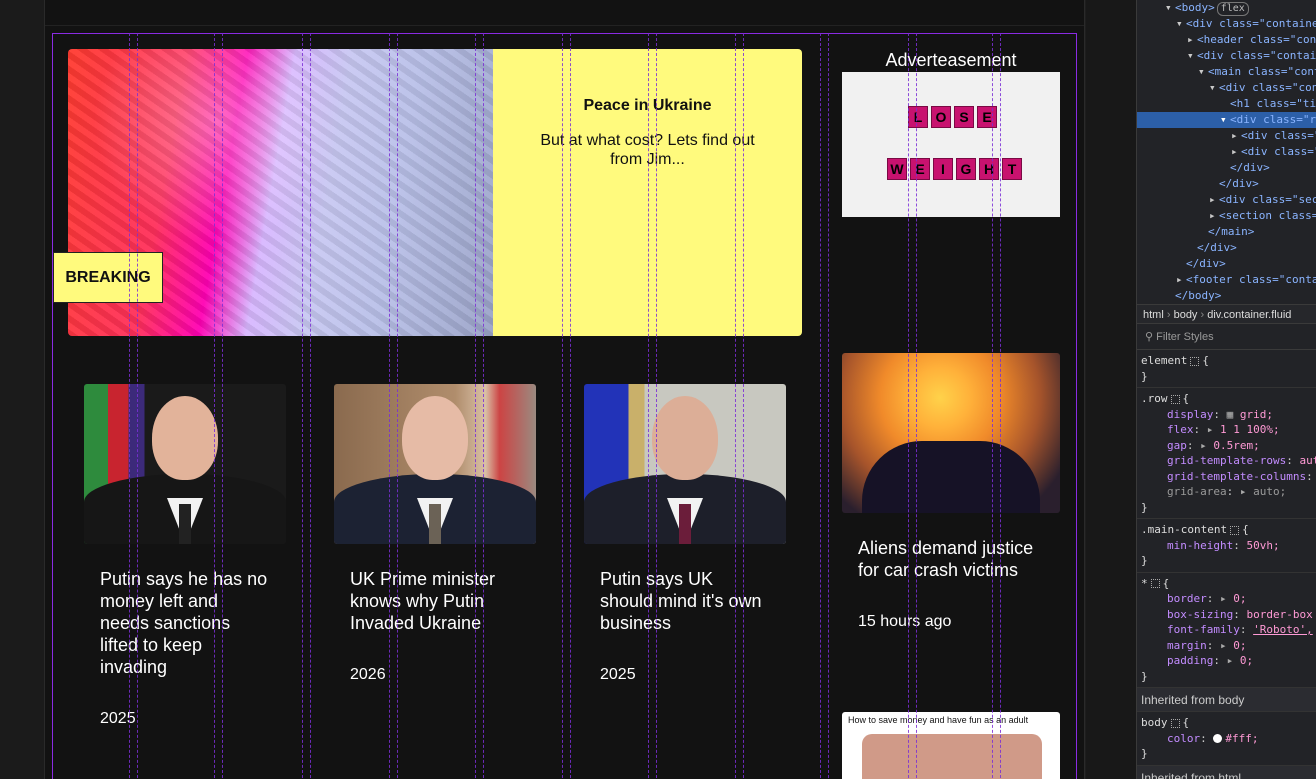 Image resolution: width=1316 pixels, height=779 pixels. Describe the element at coordinates (951, 144) in the screenshot. I see `ad-image: LOSE WEIGHT` at that location.